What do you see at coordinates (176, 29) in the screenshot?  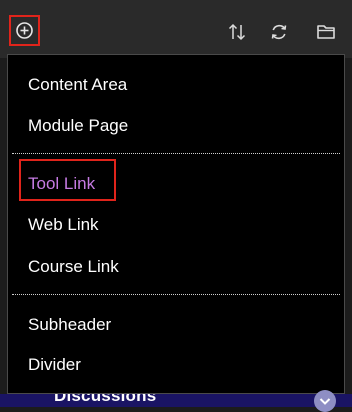 I see `menu-toolbar` at bounding box center [176, 29].